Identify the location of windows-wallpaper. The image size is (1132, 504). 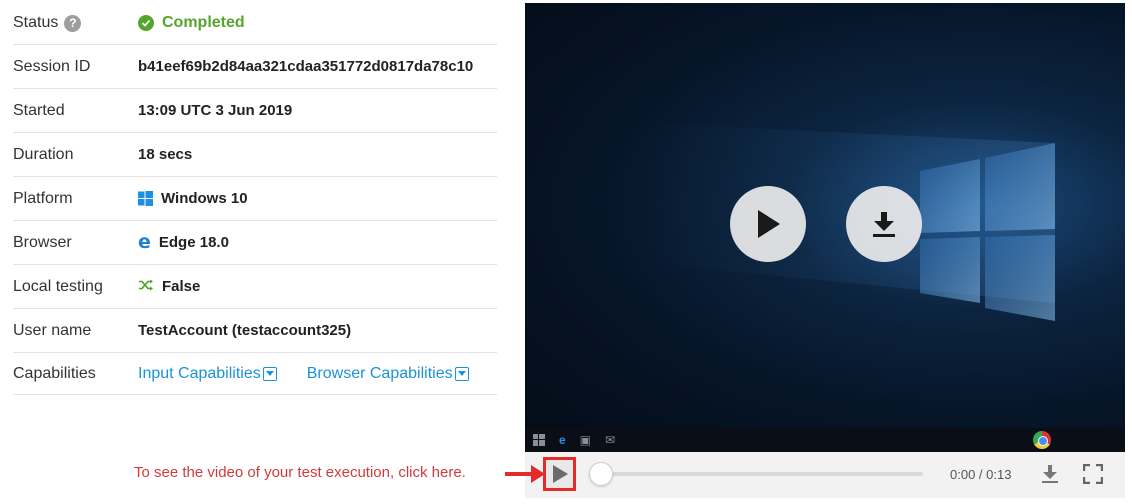
(850, 222).